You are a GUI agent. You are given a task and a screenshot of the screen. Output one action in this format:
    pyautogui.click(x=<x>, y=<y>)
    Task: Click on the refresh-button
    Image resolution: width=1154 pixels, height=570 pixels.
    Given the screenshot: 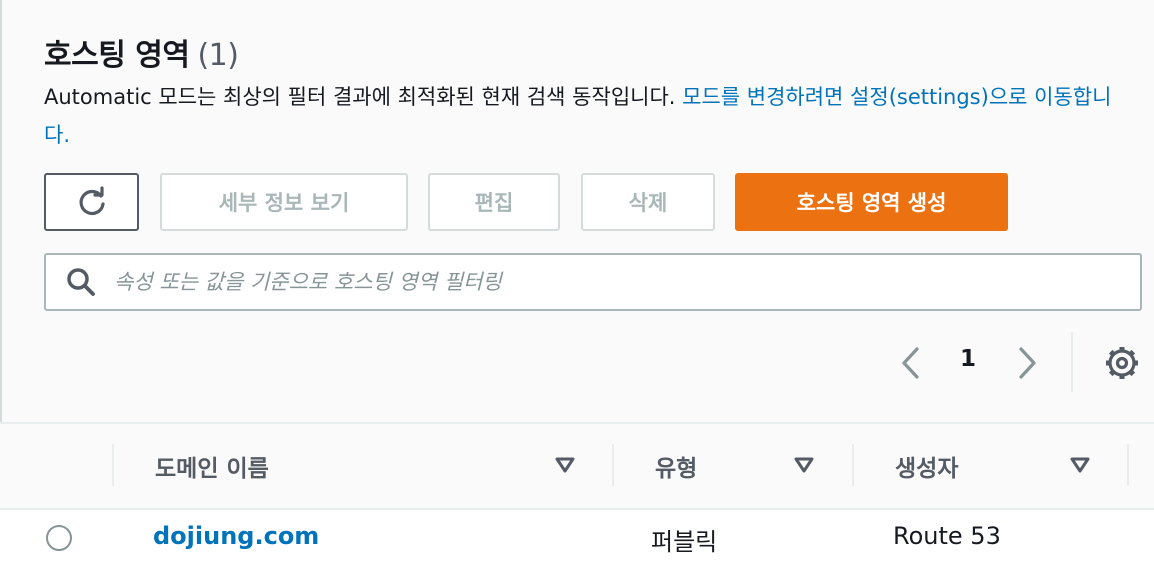 What is the action you would take?
    pyautogui.click(x=91, y=202)
    